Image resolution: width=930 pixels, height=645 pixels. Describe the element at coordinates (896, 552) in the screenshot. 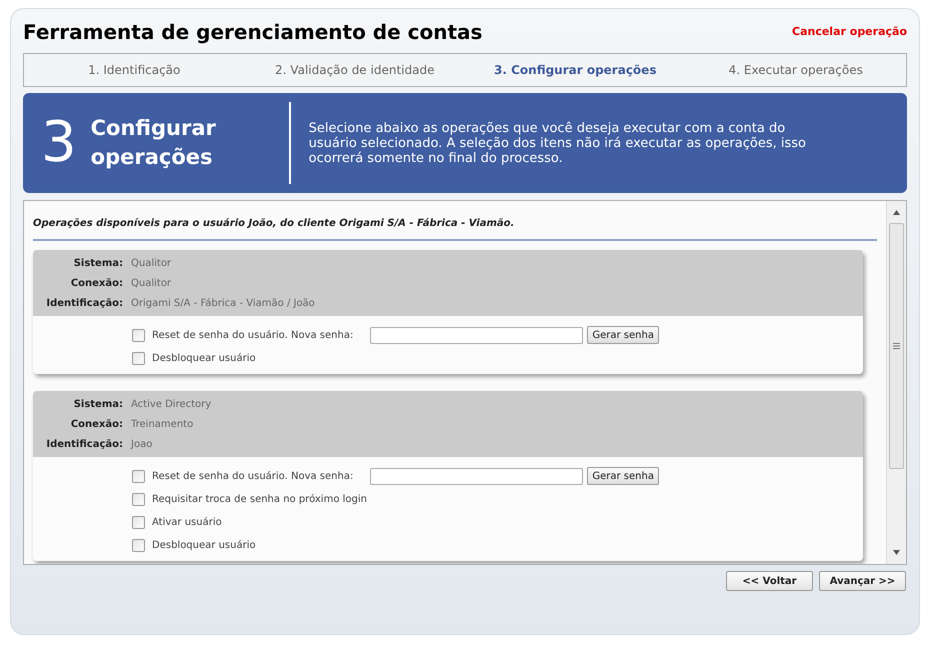

I see `scroll-down-icon` at that location.